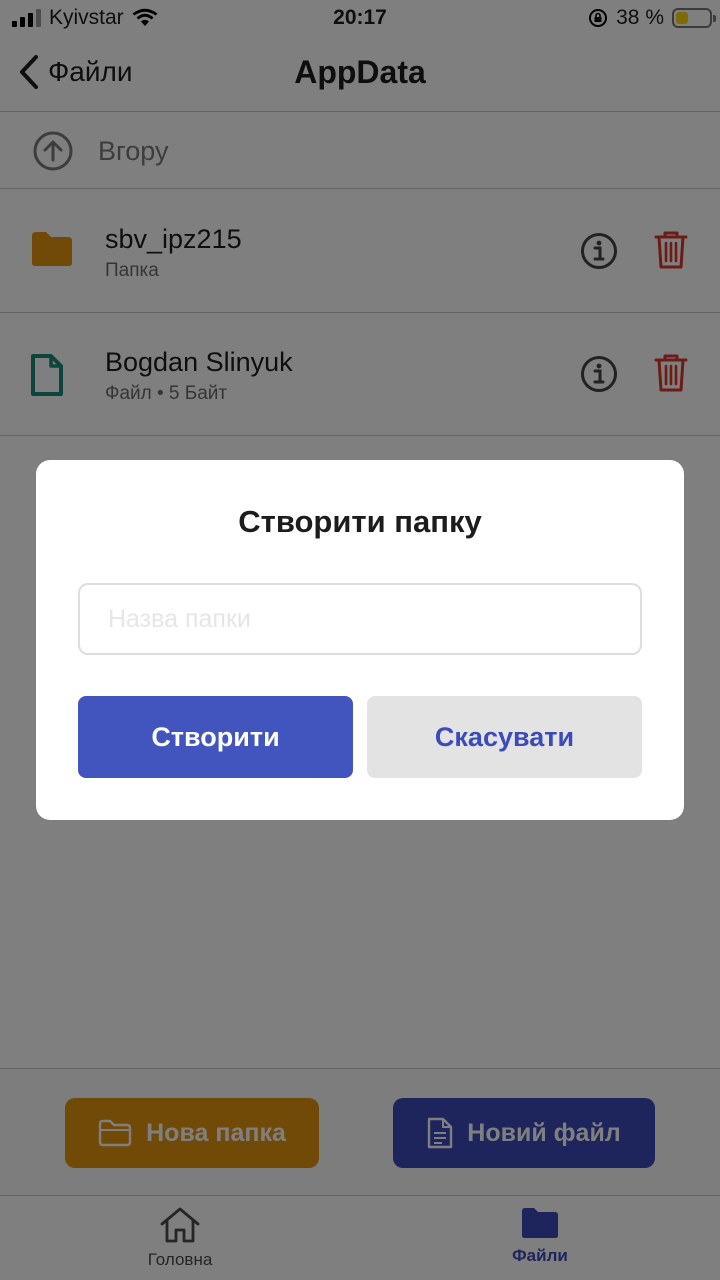  Describe the element at coordinates (215, 737) in the screenshot. I see `create-button: Створити` at that location.